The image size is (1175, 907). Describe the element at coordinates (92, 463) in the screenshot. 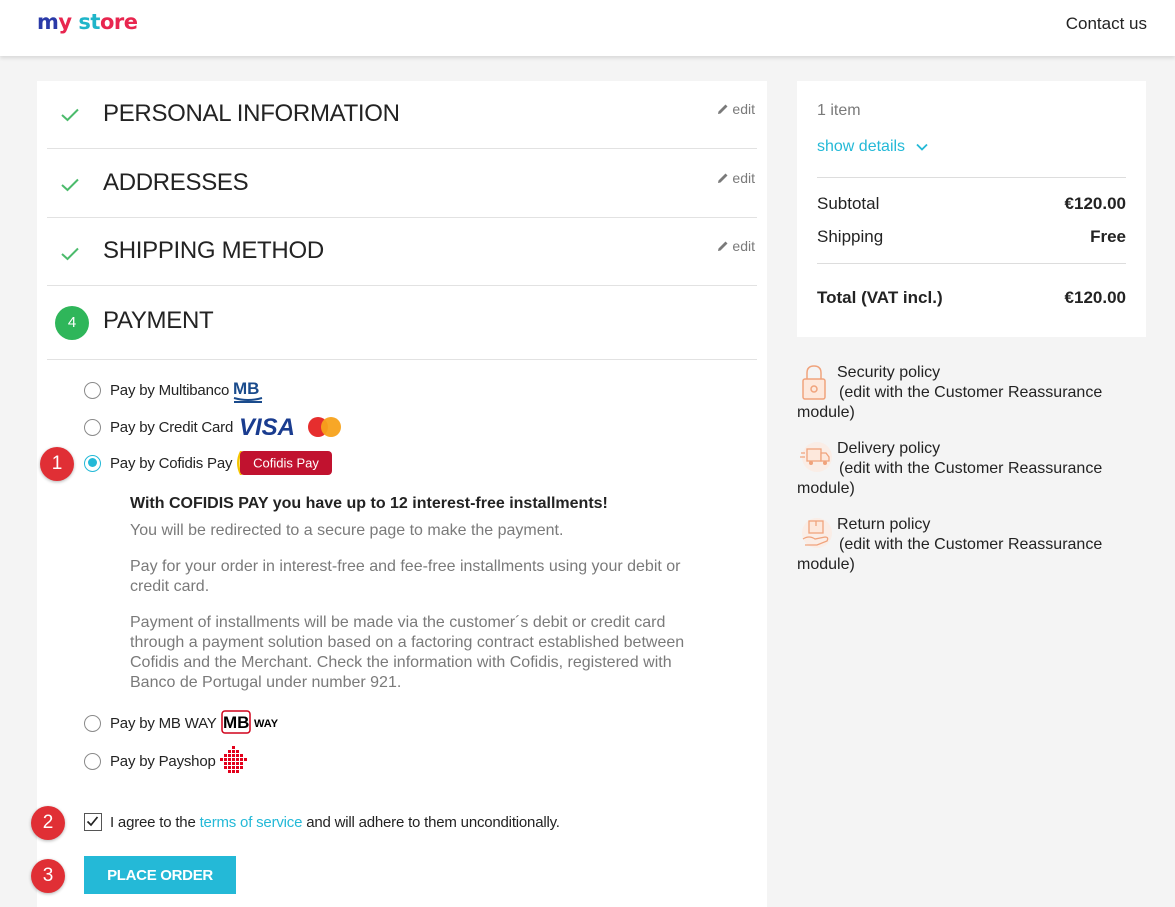

I see `payment-radio-selected` at that location.